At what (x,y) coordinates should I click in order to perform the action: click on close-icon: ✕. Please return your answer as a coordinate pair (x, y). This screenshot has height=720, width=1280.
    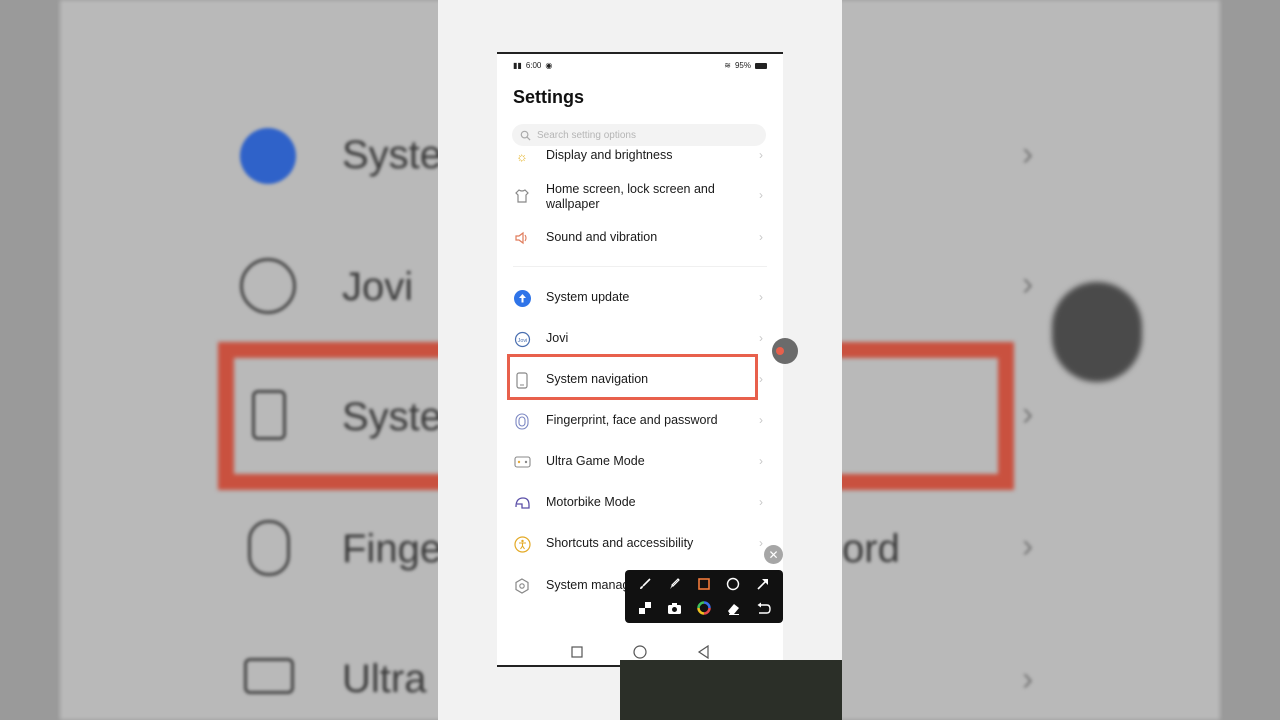
    Looking at the image, I should click on (773, 554).